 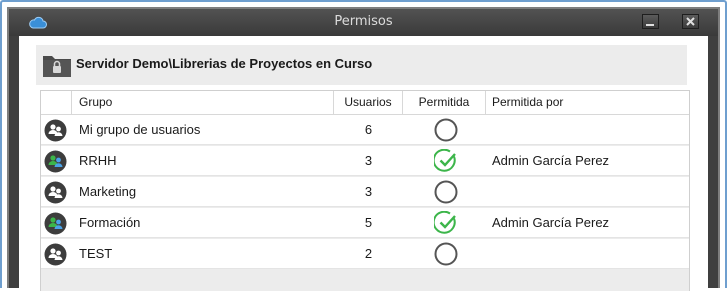 I want to click on group-name: Marketing, so click(x=108, y=191).